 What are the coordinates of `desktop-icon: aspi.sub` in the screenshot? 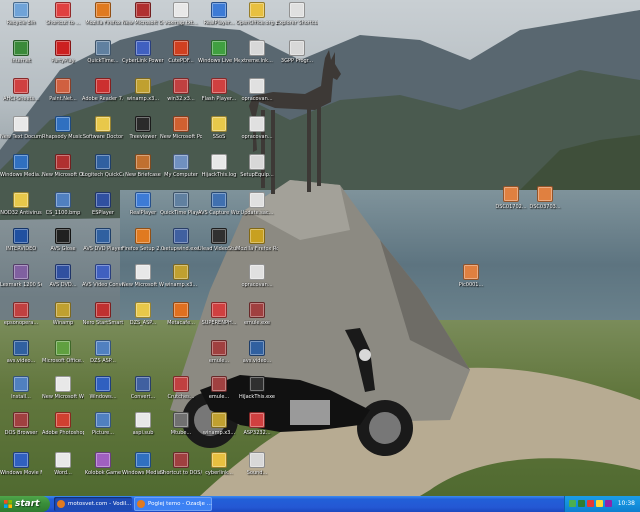 It's located at (143, 432).